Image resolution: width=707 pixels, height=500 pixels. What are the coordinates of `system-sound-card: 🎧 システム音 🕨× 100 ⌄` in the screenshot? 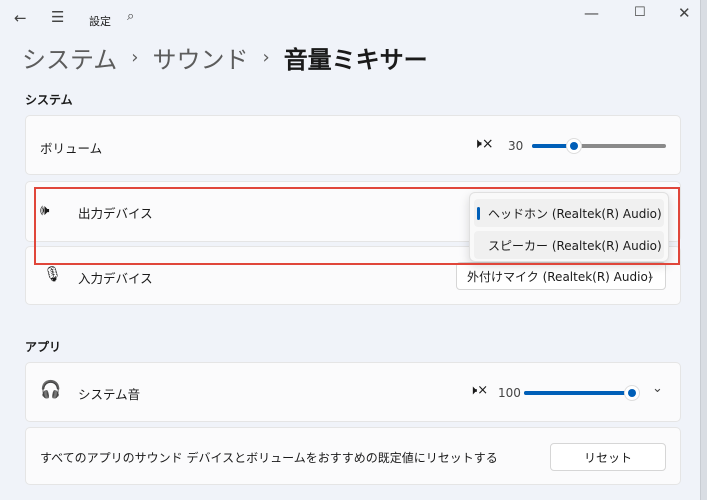 It's located at (353, 392).